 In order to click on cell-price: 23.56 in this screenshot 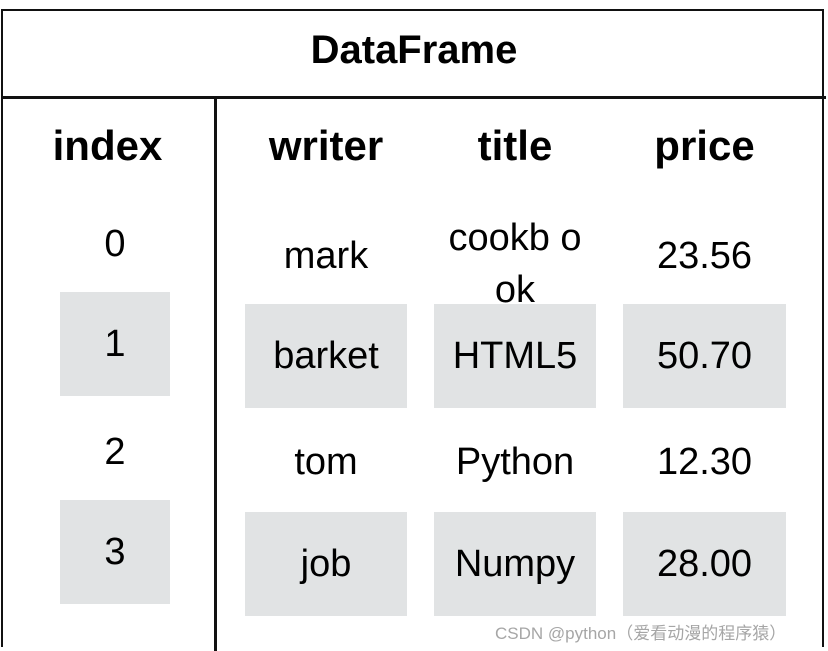, I will do `click(704, 256)`.